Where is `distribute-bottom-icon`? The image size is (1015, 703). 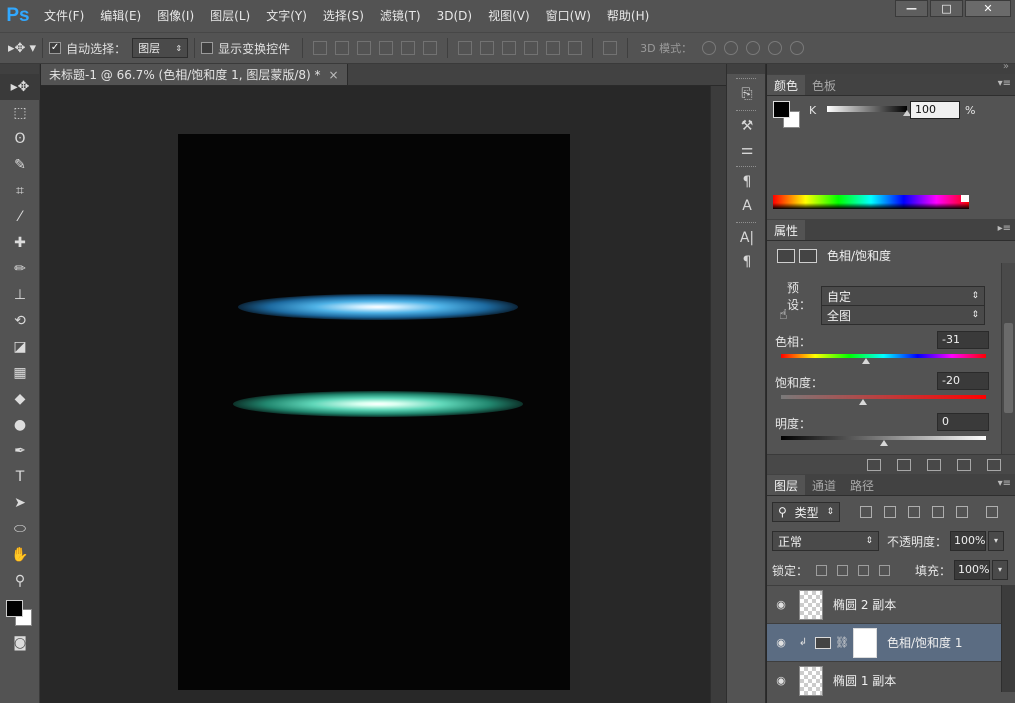
distribute-bottom-icon is located at coordinates (509, 48).